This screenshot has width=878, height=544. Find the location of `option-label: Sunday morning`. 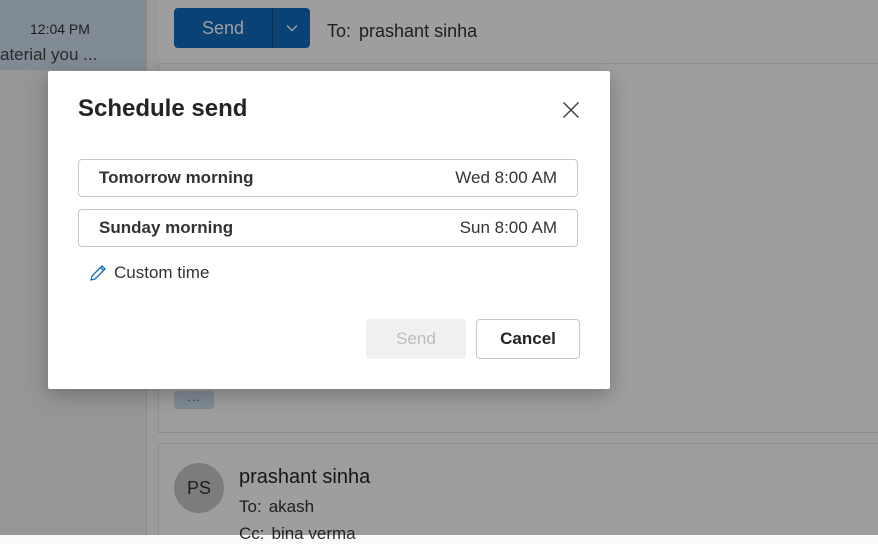

option-label: Sunday morning is located at coordinates (166, 227).